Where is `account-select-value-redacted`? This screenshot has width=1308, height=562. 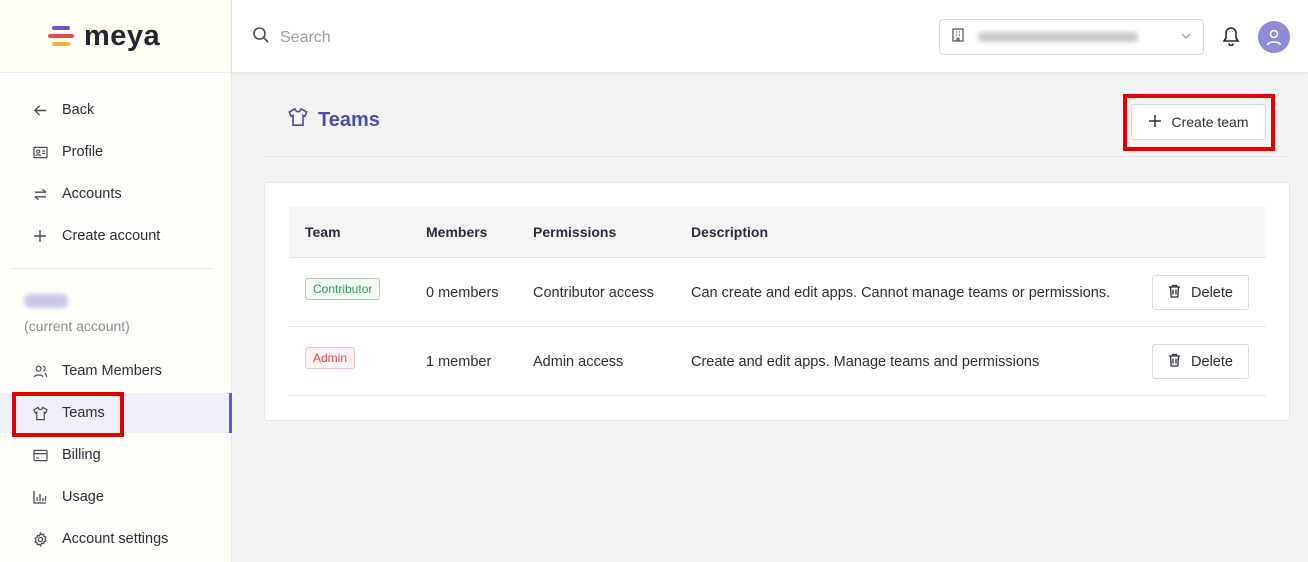
account-select-value-redacted is located at coordinates (1058, 37).